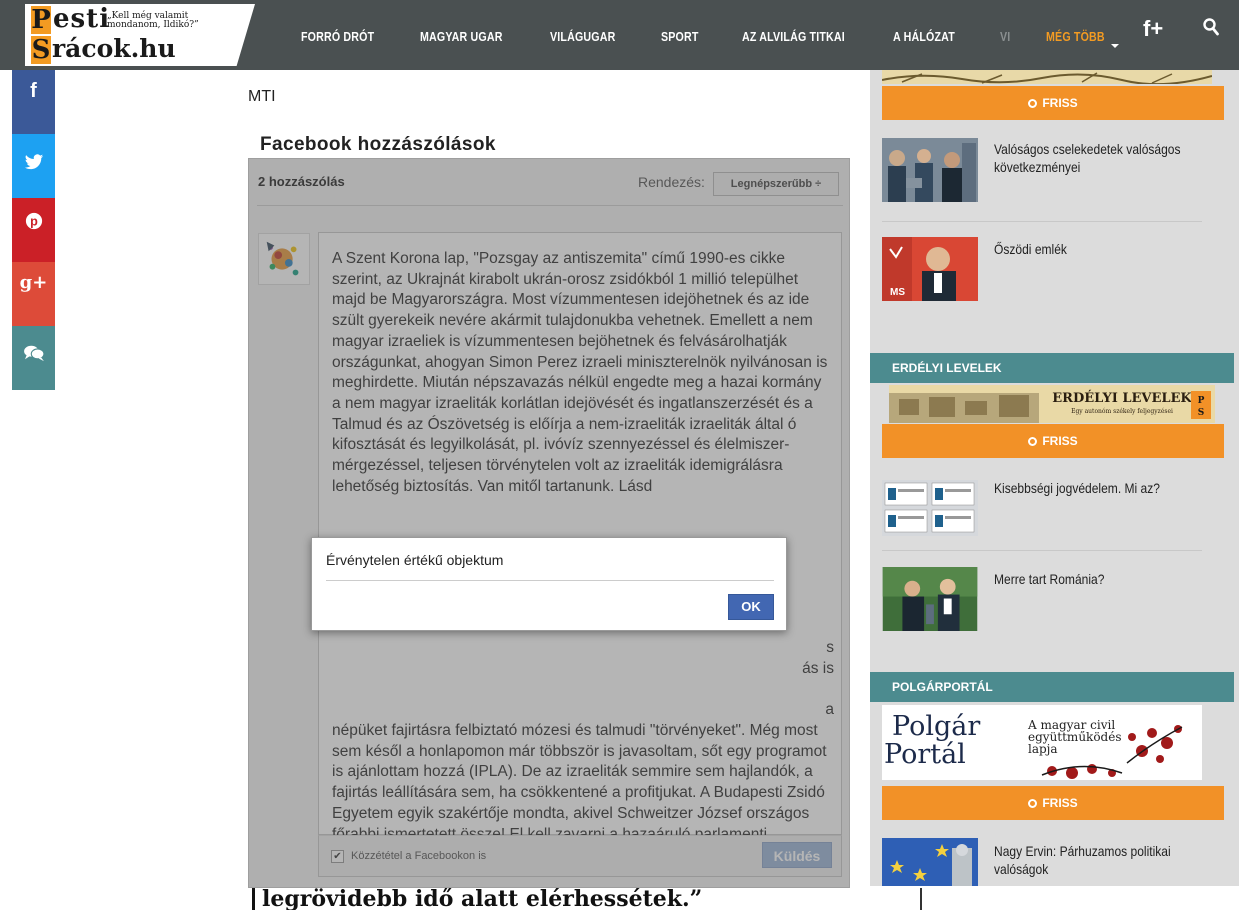  Describe the element at coordinates (924, 36) in the screenshot. I see `nav-item-halozat: A HÁLÓZAT` at that location.